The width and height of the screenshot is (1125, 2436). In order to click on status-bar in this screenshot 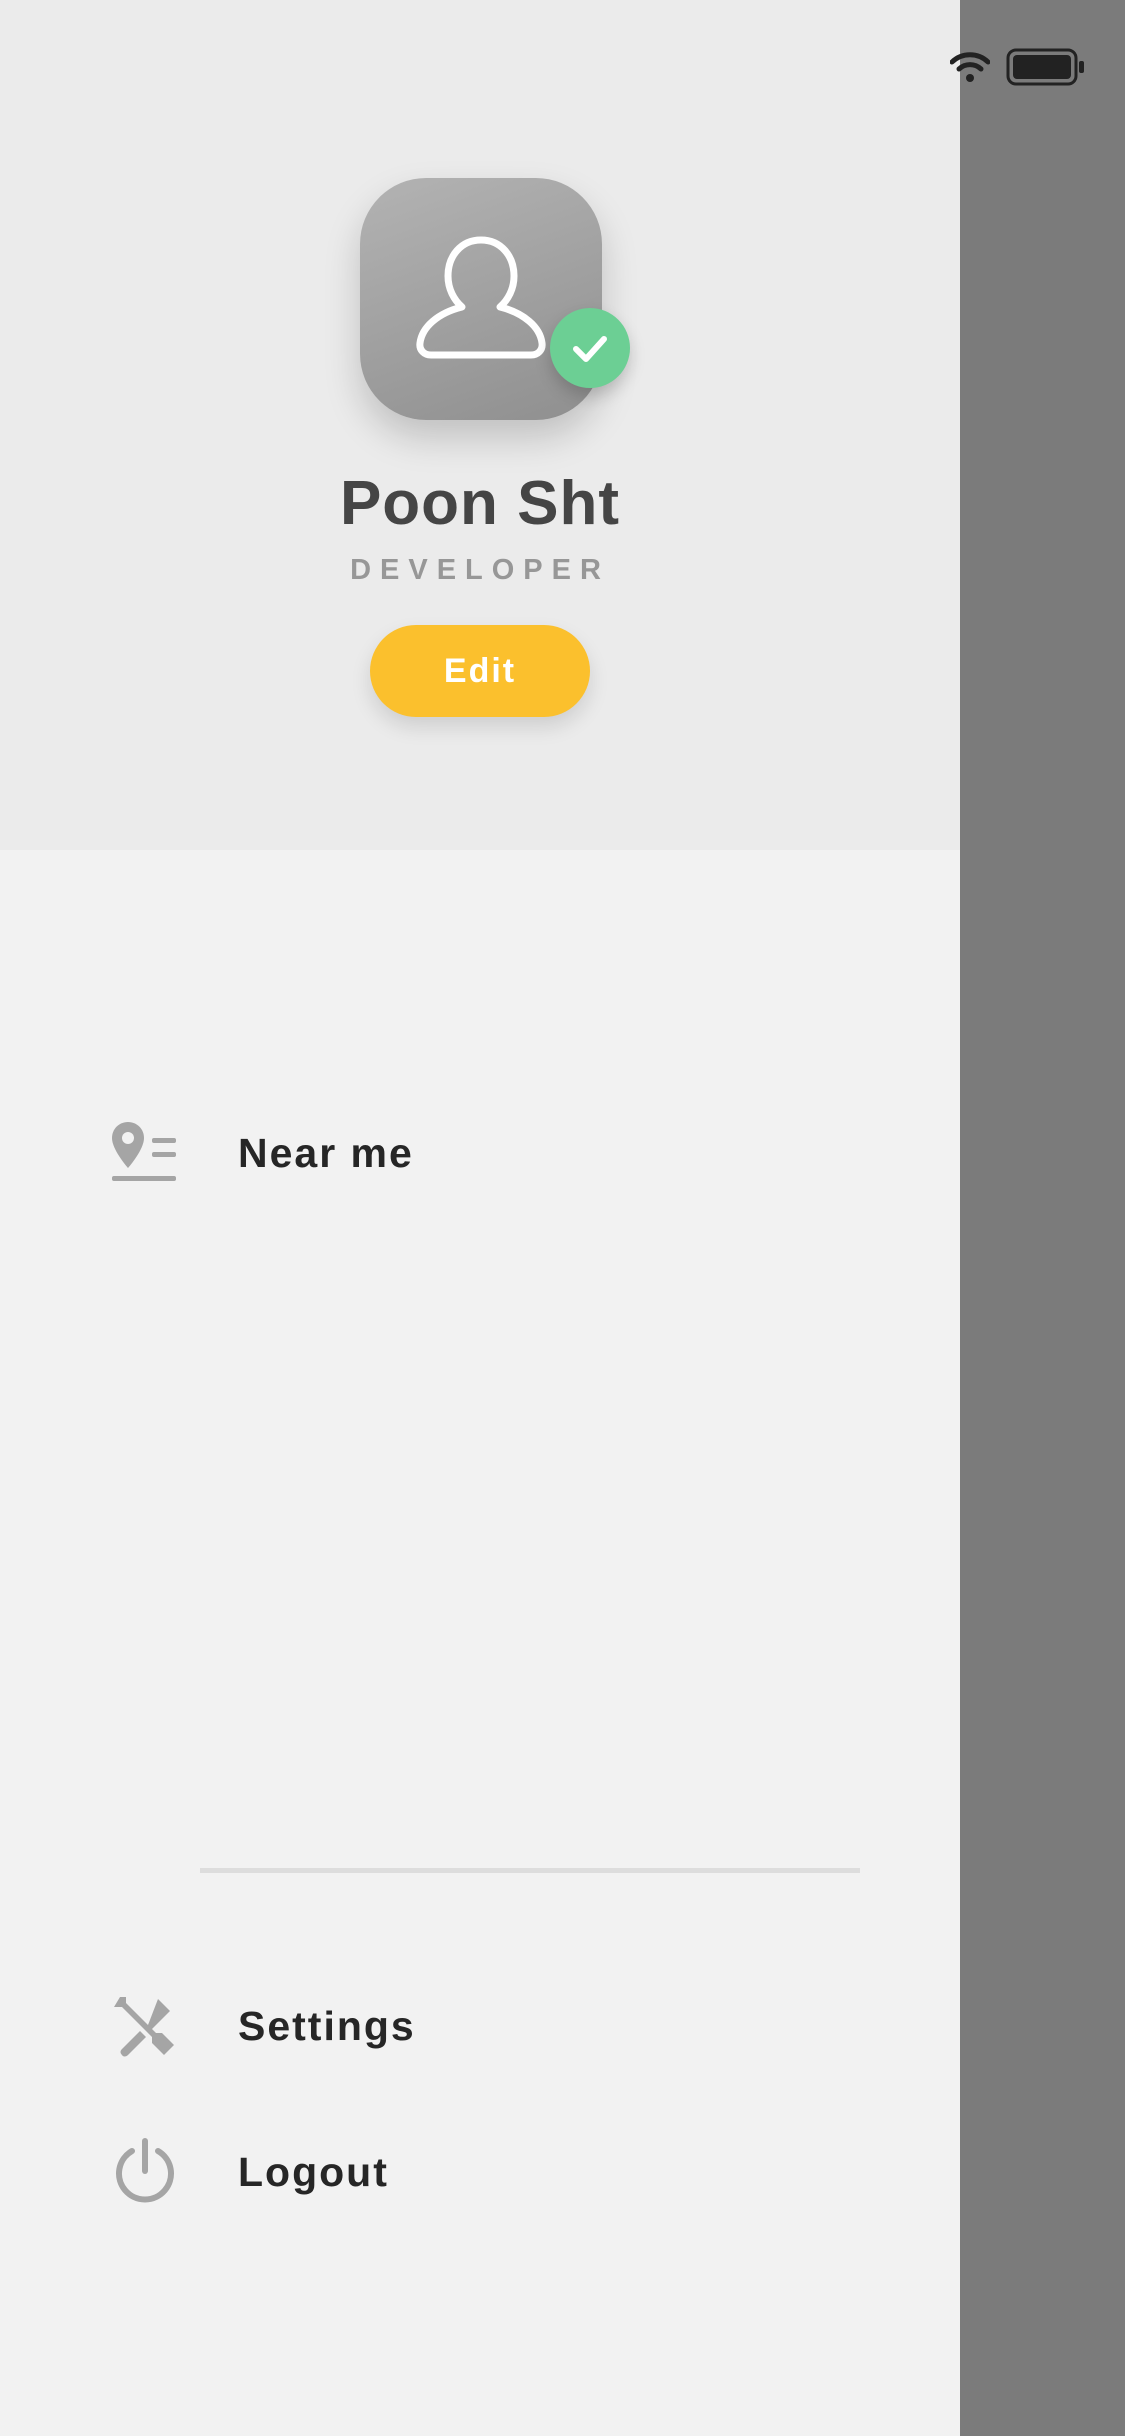, I will do `click(1025, 68)`.